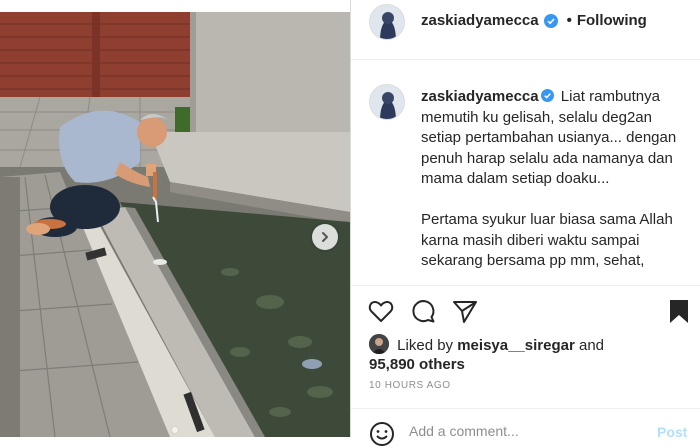 This screenshot has height=448, width=700. I want to click on header-user-row: zaskiadyamecca • Following, so click(534, 20).